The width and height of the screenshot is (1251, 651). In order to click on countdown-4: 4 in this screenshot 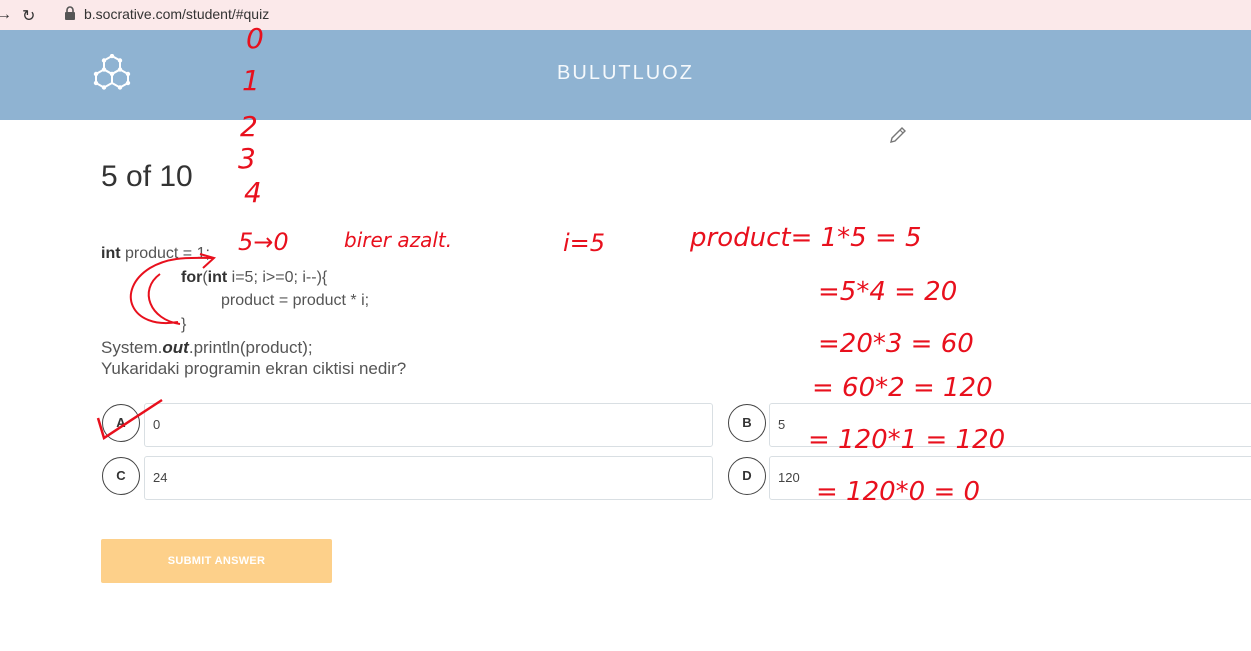, I will do `click(253, 192)`.